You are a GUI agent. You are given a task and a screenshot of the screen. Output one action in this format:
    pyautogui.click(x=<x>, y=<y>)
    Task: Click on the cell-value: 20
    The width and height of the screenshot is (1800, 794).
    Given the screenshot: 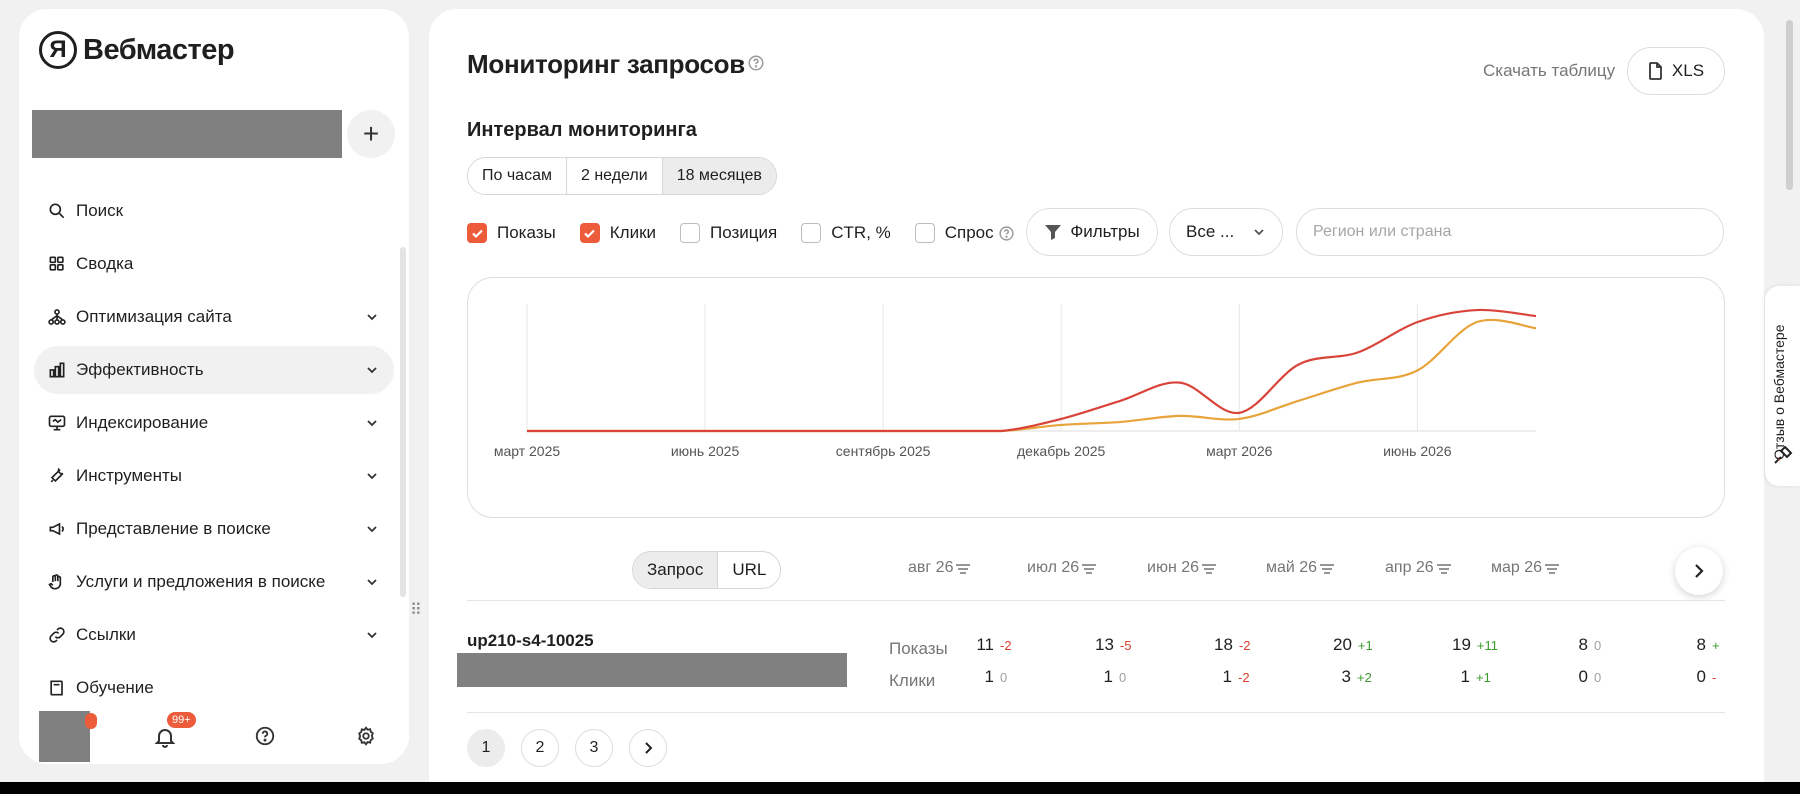 What is the action you would take?
    pyautogui.click(x=1342, y=644)
    